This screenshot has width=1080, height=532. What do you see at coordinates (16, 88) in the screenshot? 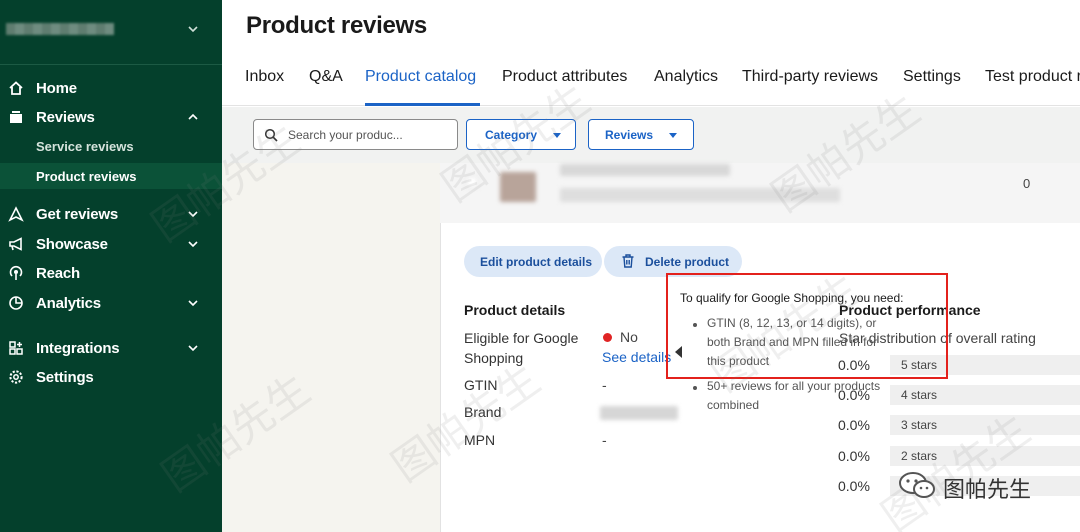
I see `home-icon` at bounding box center [16, 88].